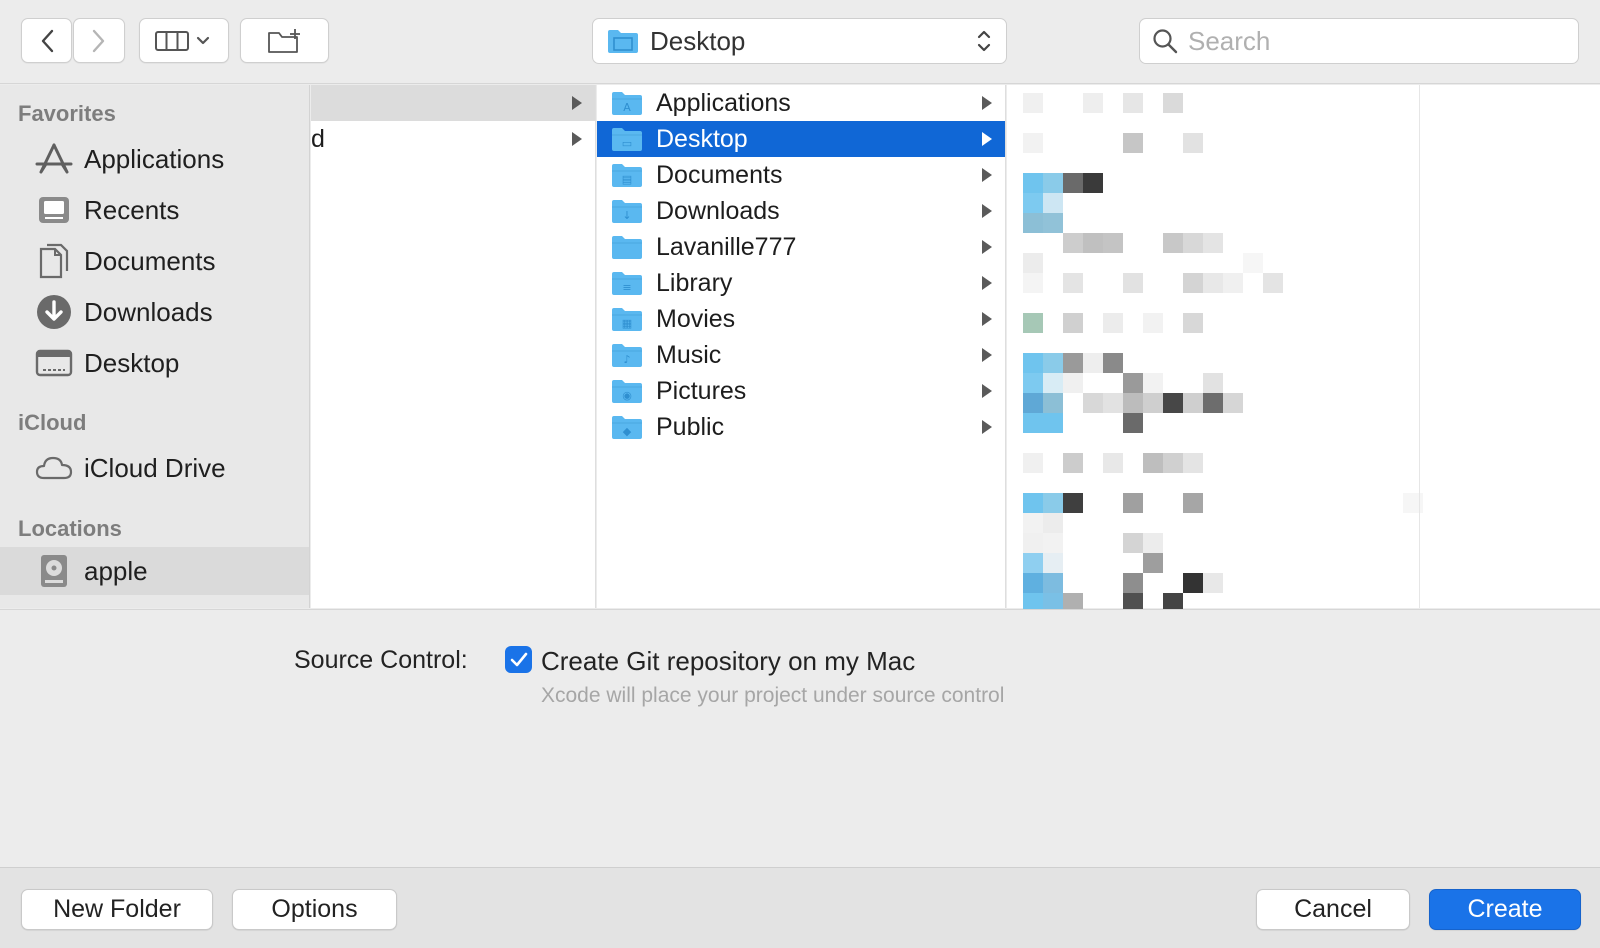  What do you see at coordinates (1505, 909) in the screenshot?
I see `create-button: Create` at bounding box center [1505, 909].